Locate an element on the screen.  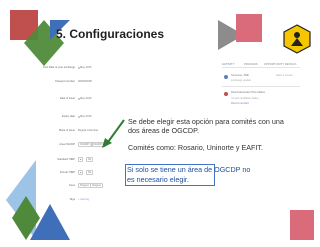
pink-corner-square-shape is located at coordinates (302, 225).